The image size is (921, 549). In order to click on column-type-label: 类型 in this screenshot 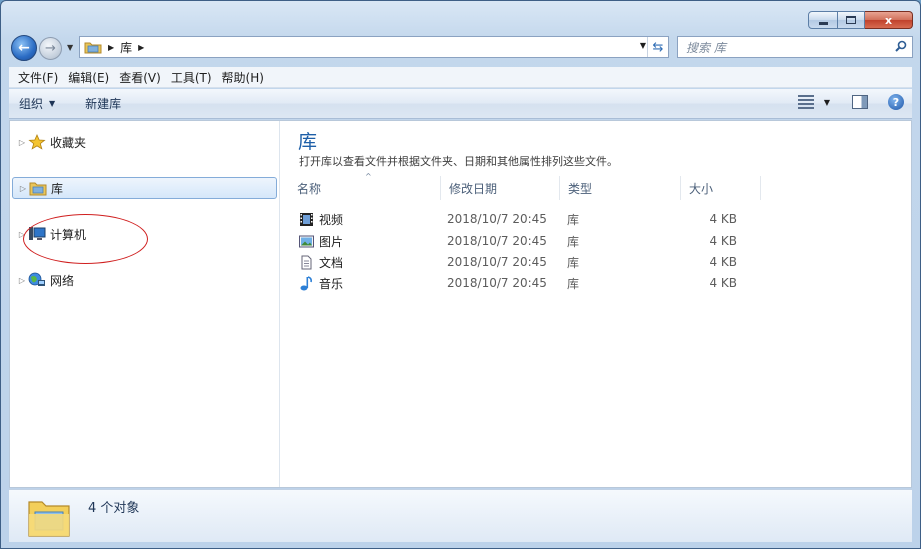, I will do `click(580, 188)`.